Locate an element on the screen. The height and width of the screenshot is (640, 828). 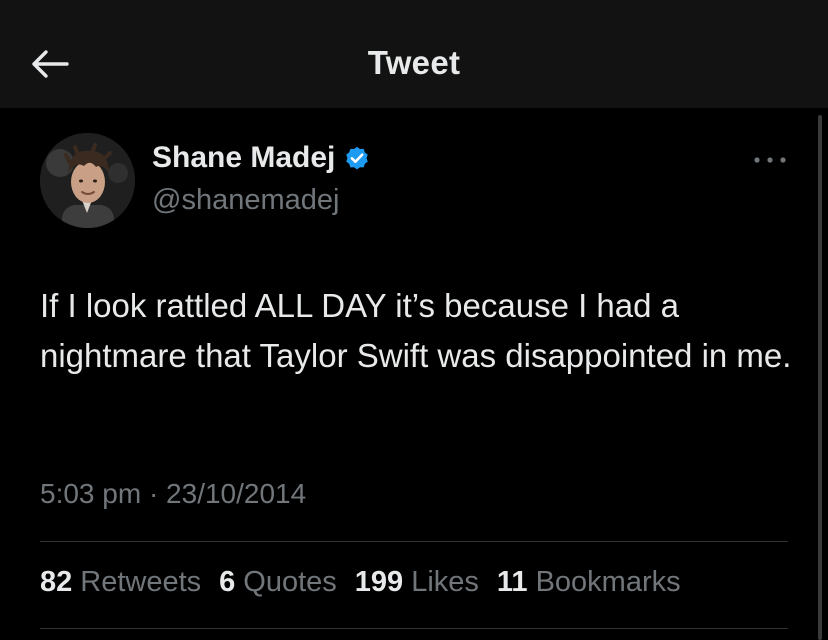
likes-stat: 199 Likes is located at coordinates (417, 582).